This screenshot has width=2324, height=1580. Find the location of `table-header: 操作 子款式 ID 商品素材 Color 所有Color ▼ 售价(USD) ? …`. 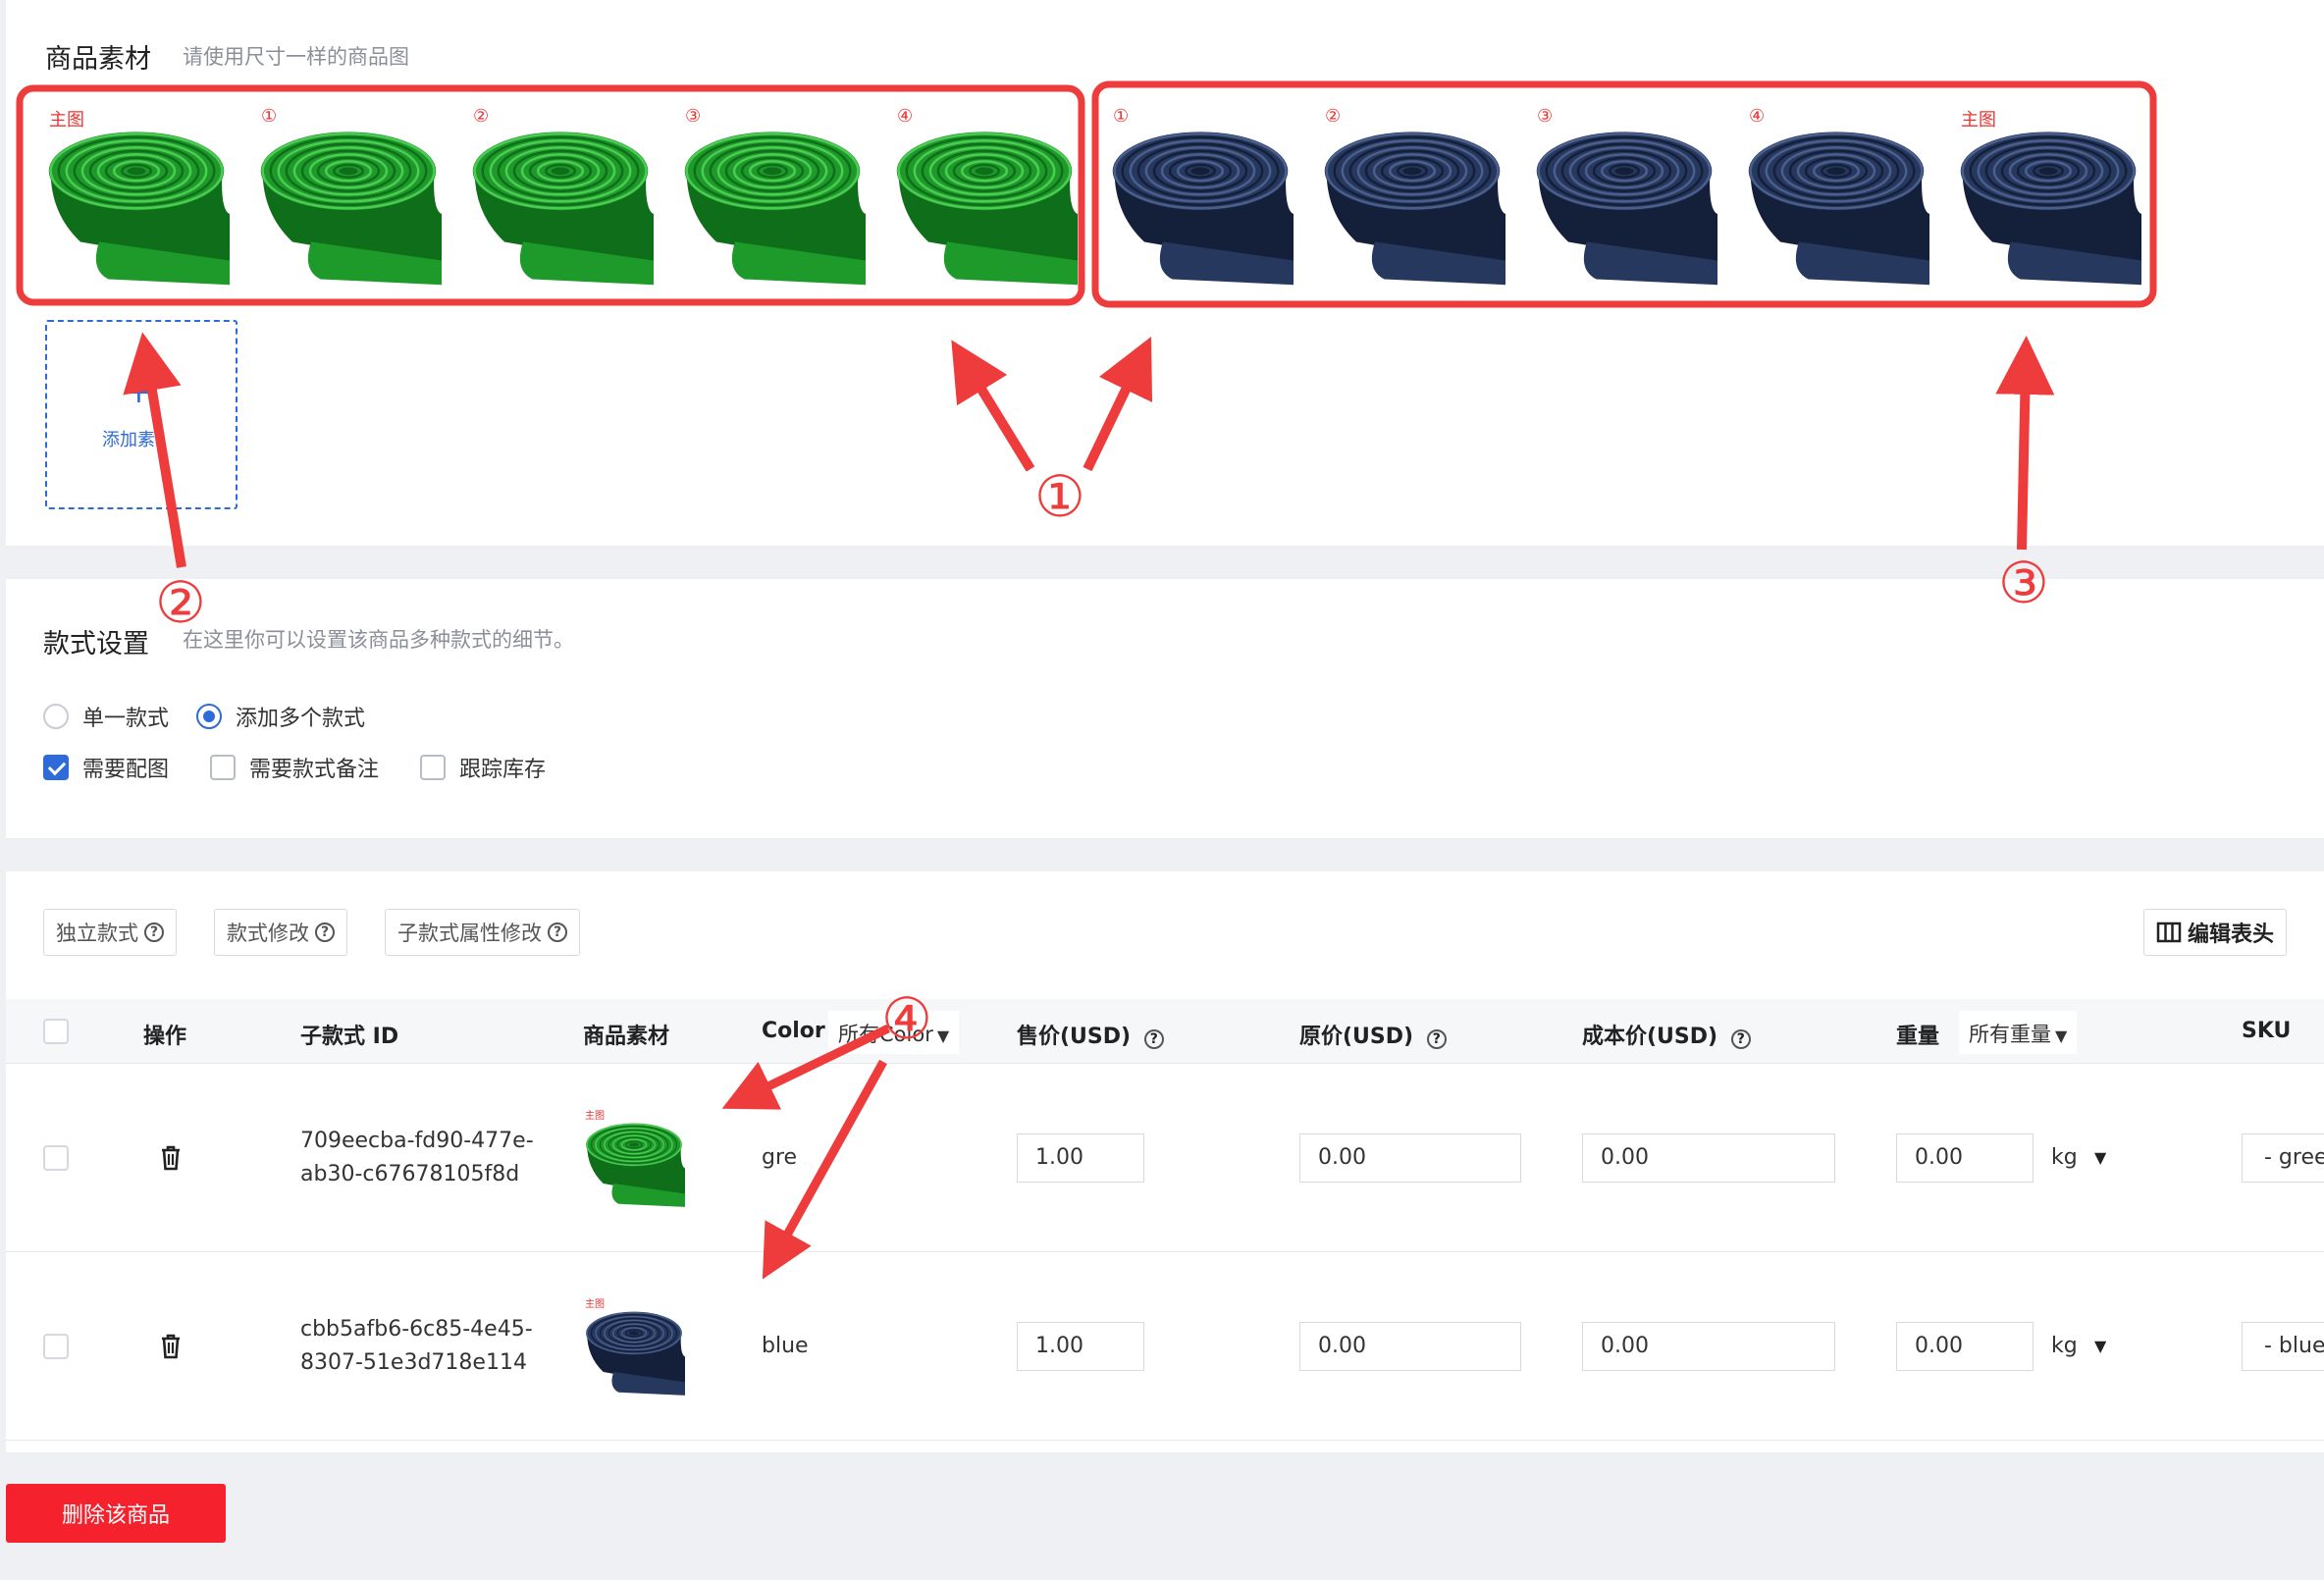

table-header: 操作 子款式 ID 商品素材 Color 所有Color ▼ 售价(USD) ? … is located at coordinates (1165, 1031).